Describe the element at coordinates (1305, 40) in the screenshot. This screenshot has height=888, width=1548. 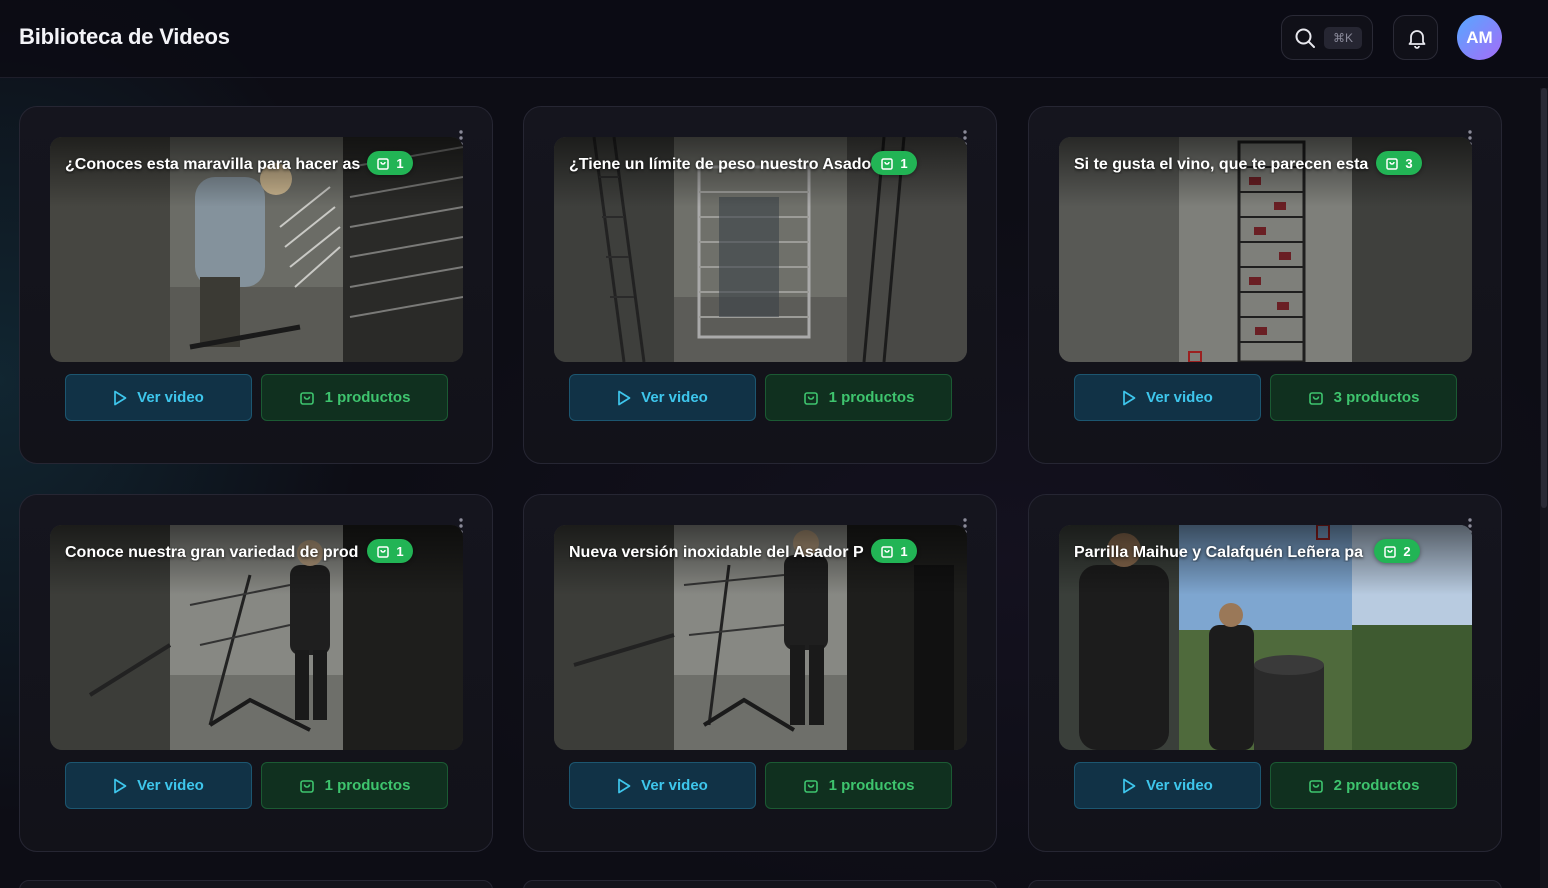
I see `search-icon` at that location.